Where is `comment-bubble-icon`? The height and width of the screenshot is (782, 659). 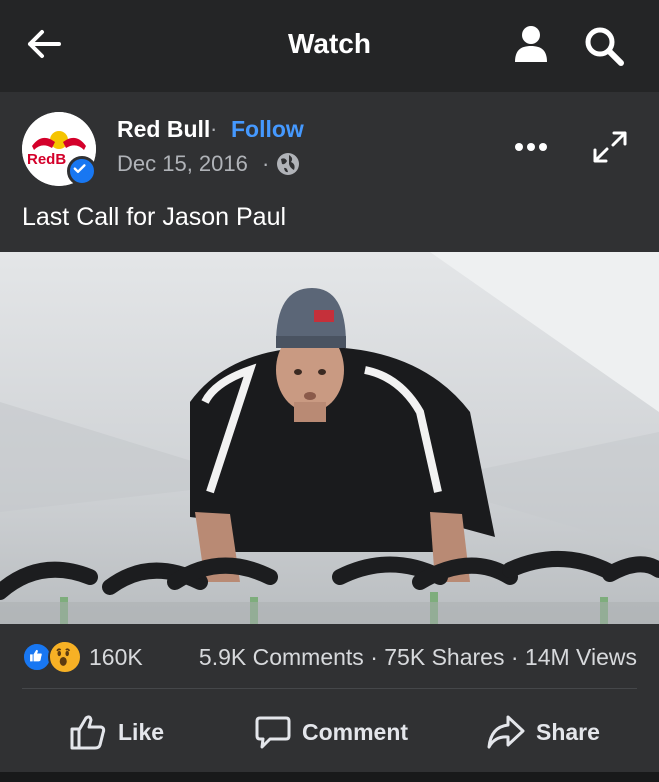 comment-bubble-icon is located at coordinates (273, 732).